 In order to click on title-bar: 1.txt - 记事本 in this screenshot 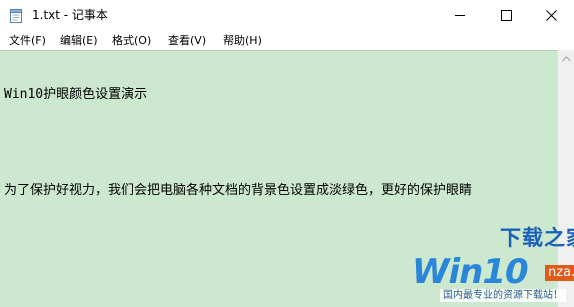, I will do `click(287, 15)`.